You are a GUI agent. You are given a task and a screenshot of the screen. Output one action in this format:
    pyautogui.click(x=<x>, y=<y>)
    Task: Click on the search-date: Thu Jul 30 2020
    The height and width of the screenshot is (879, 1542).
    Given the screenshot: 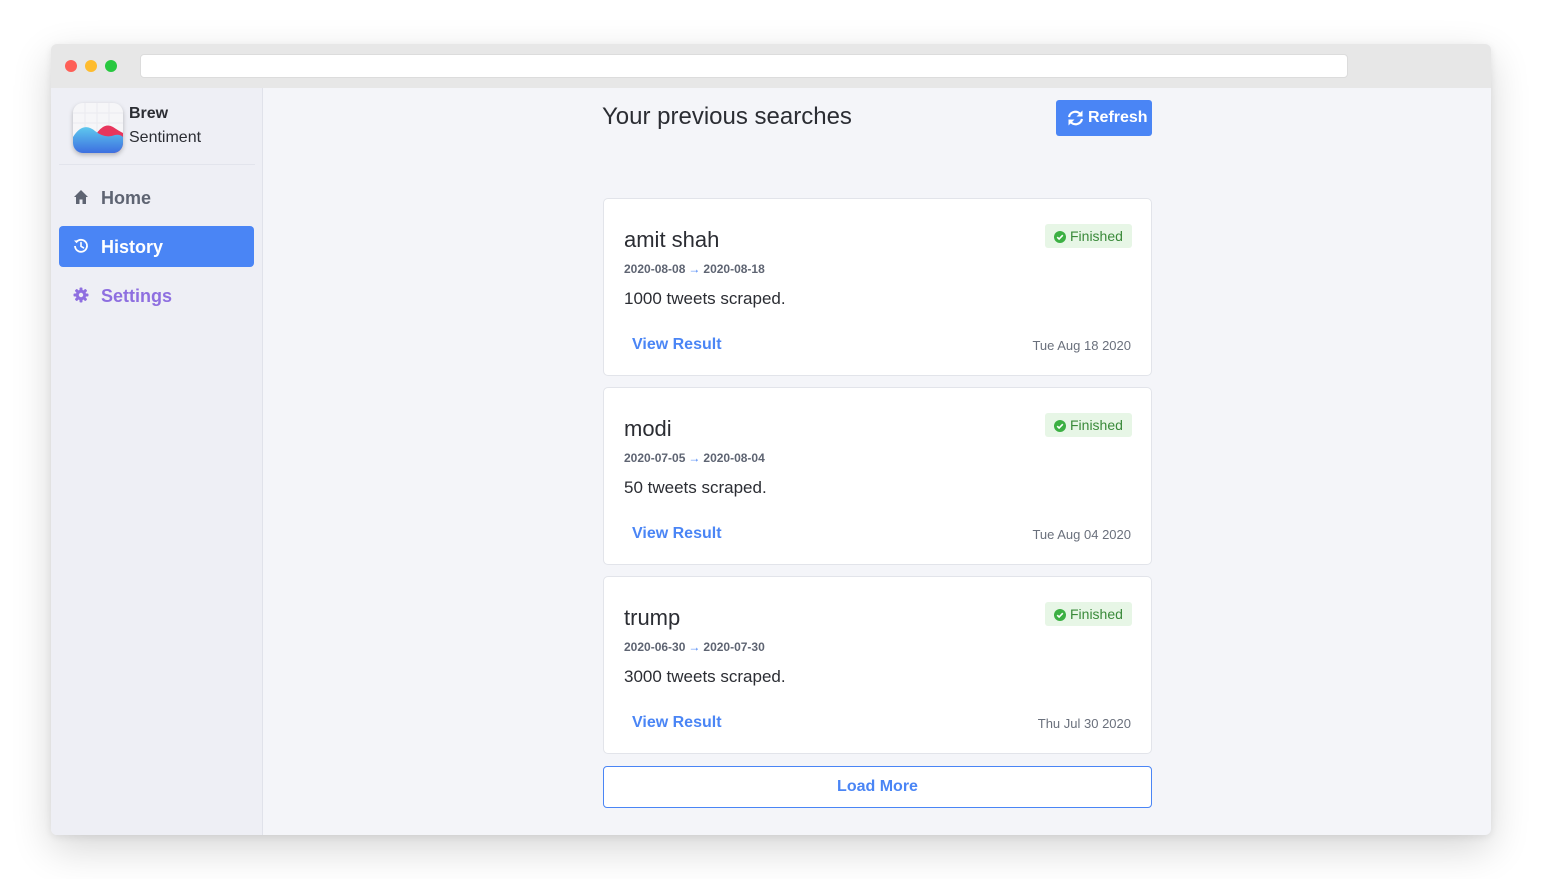 What is the action you would take?
    pyautogui.click(x=1084, y=723)
    